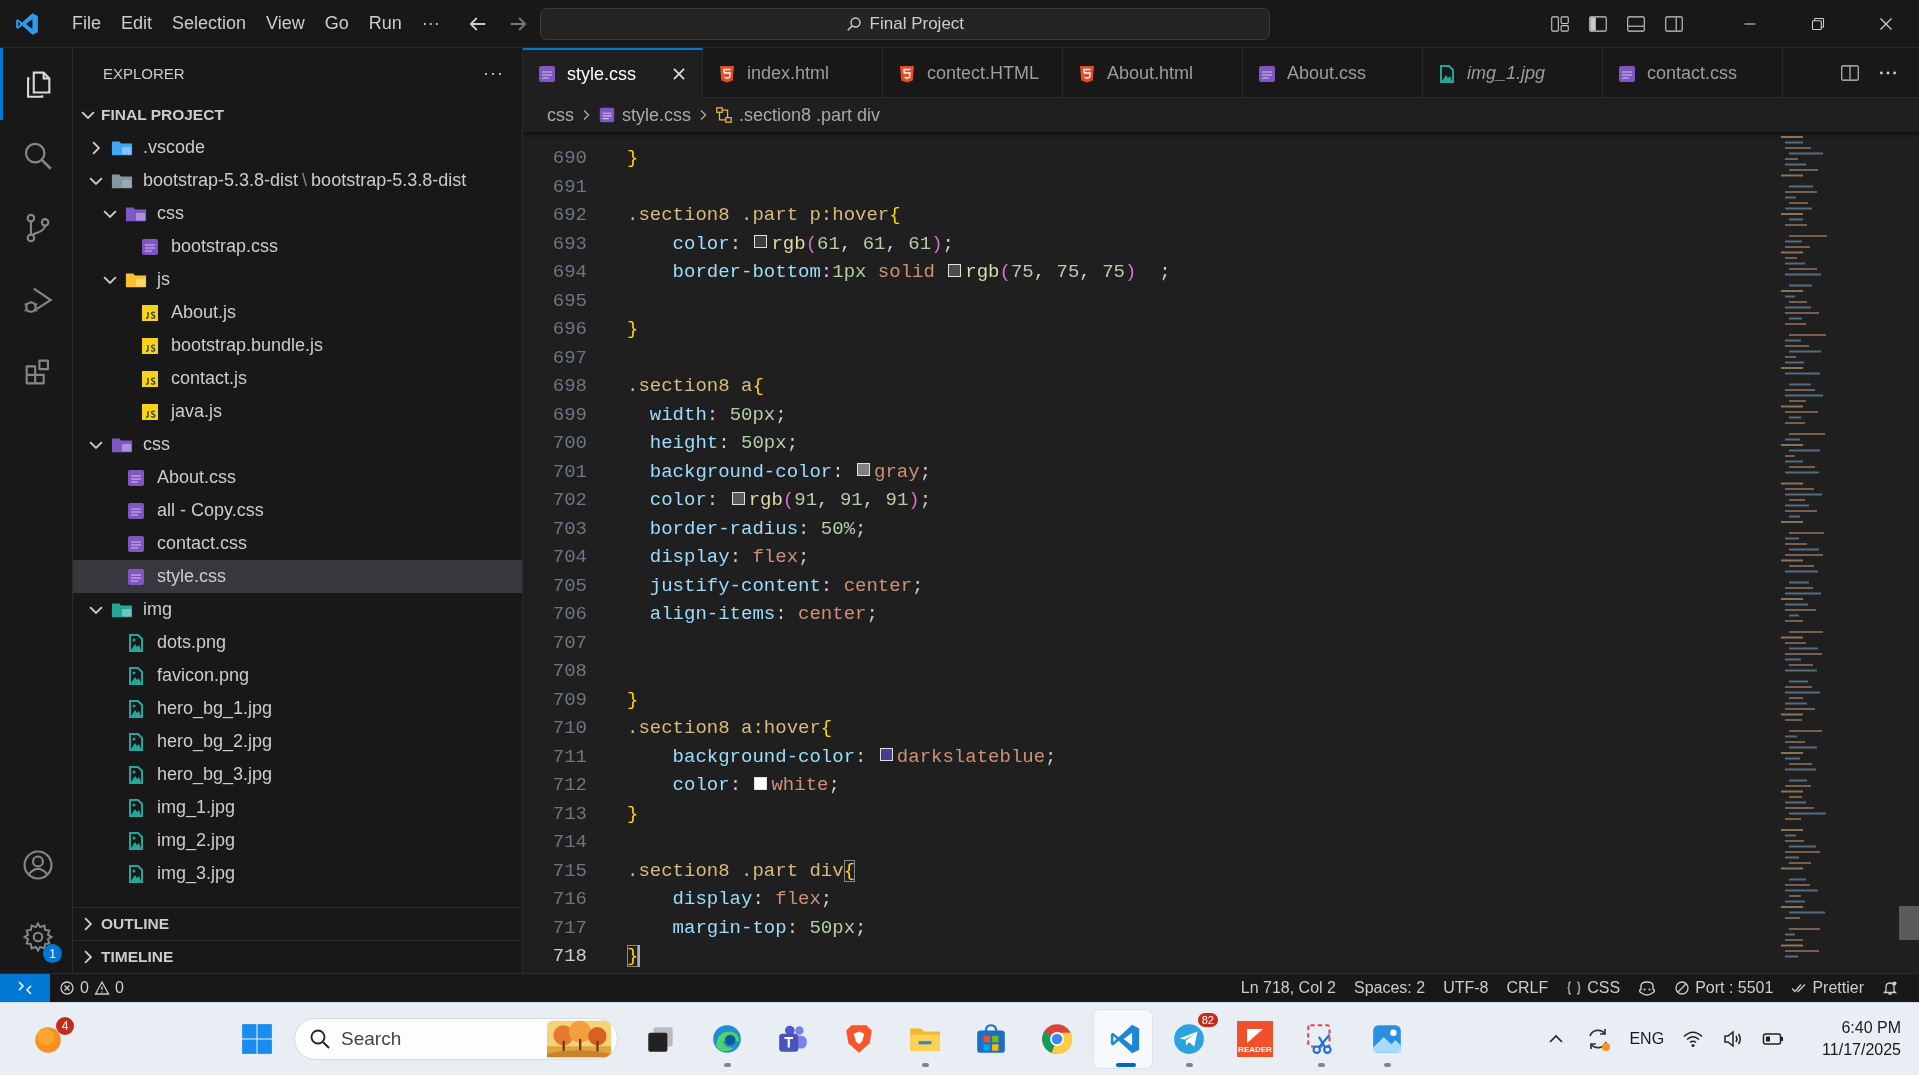  Describe the element at coordinates (385, 23) in the screenshot. I see `menu-item: Run` at that location.